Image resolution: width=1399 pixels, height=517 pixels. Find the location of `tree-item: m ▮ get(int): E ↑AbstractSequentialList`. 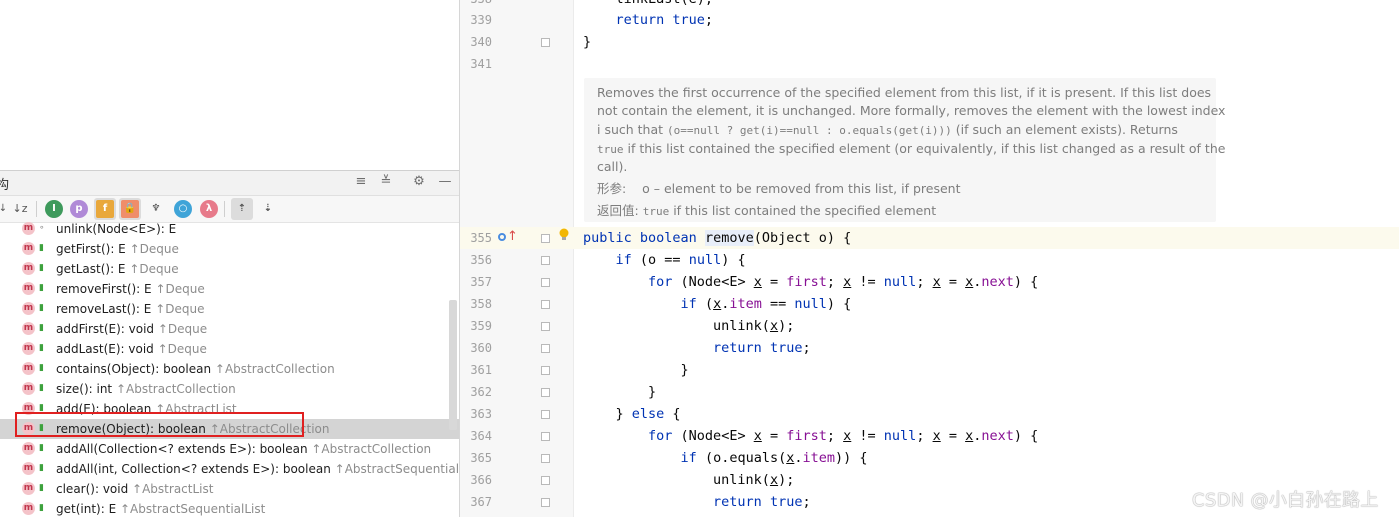

tree-item: m ▮ get(int): E ↑AbstractSequentialList is located at coordinates (229, 508).